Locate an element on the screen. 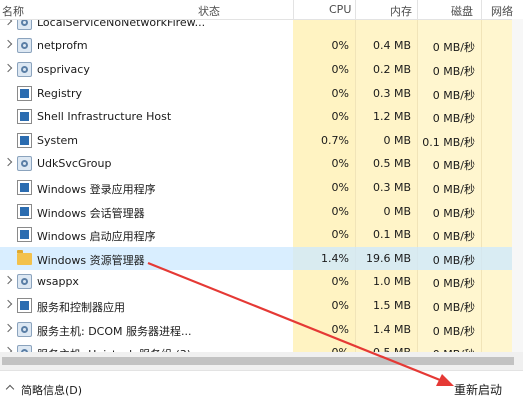 This screenshot has width=523, height=402. process-mem: 0.5 MB is located at coordinates (391, 164).